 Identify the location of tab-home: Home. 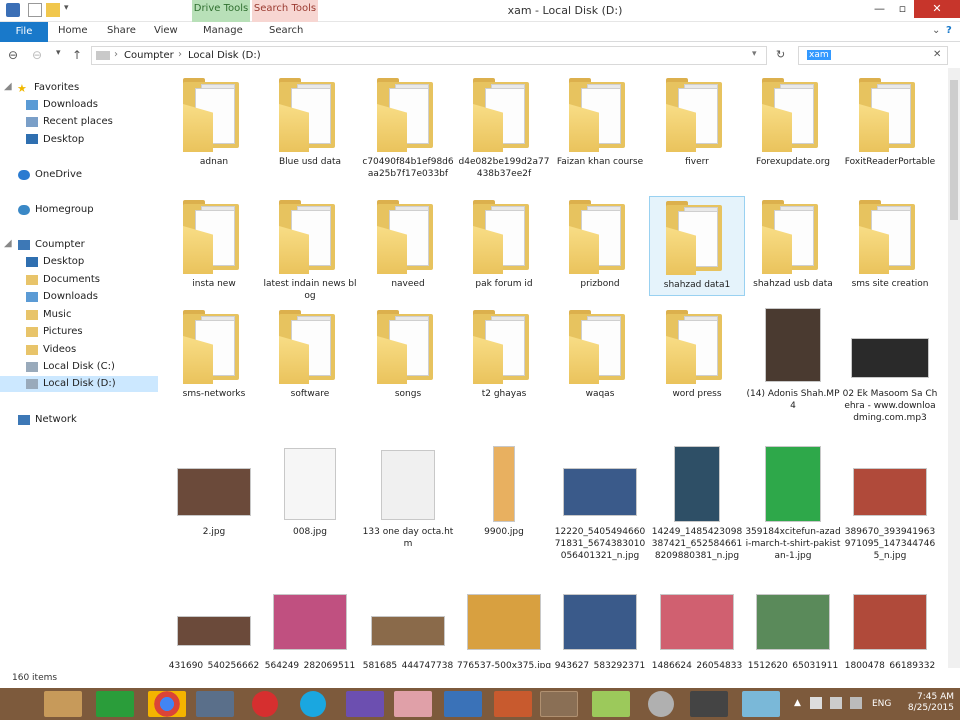
(73, 30).